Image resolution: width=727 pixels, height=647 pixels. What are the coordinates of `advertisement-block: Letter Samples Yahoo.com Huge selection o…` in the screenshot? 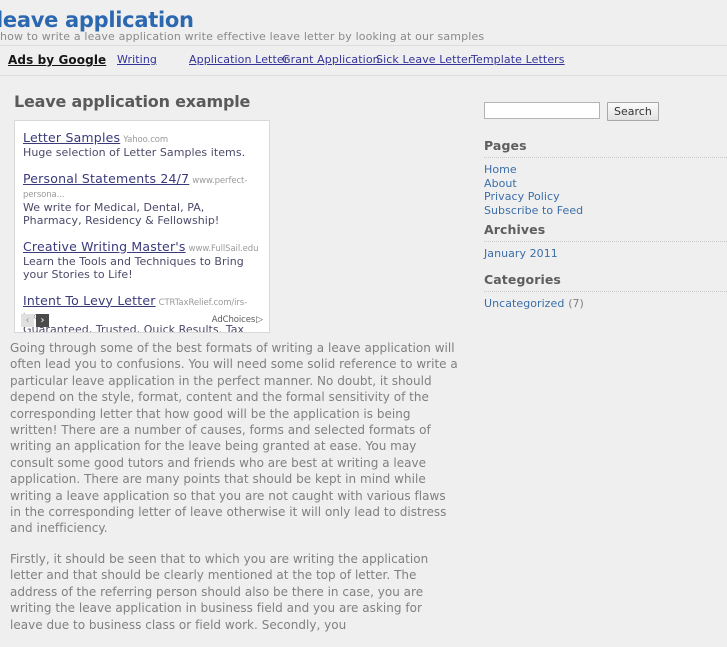 It's located at (142, 226).